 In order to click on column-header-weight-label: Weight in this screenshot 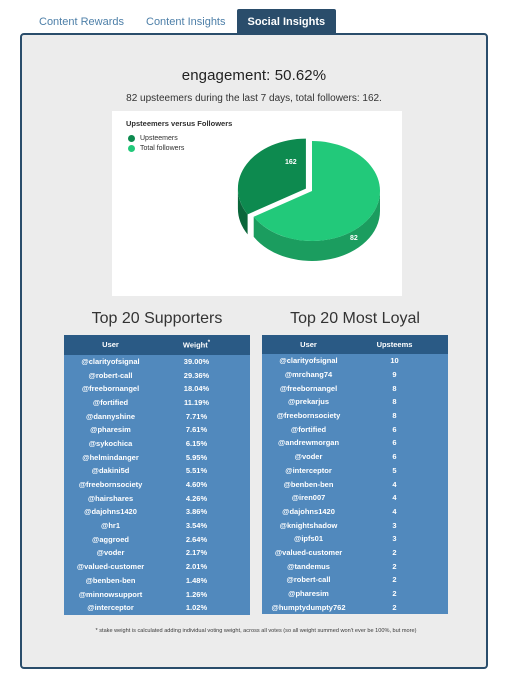, I will do `click(195, 345)`.